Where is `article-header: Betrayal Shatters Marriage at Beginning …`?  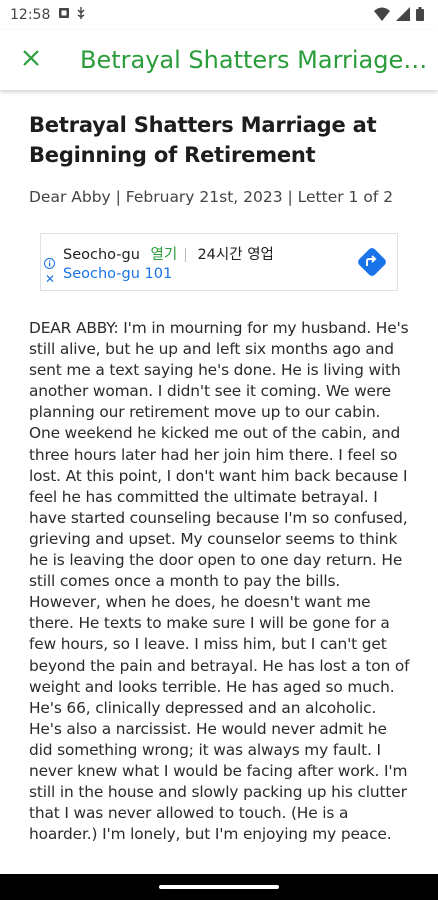
article-header: Betrayal Shatters Marriage at Beginning … is located at coordinates (221, 148).